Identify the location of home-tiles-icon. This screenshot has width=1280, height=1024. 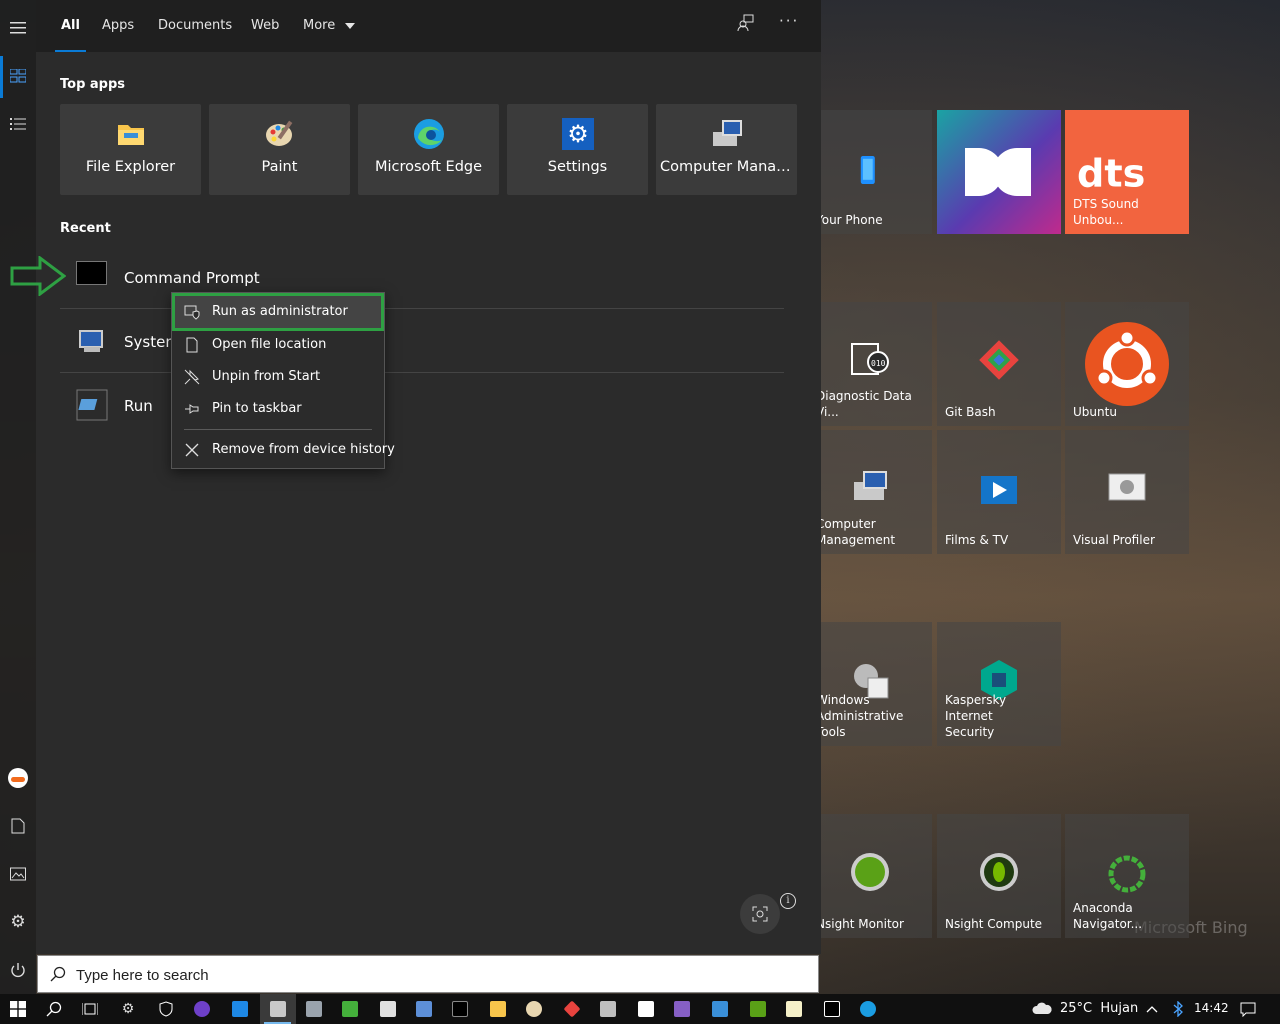
(18, 76).